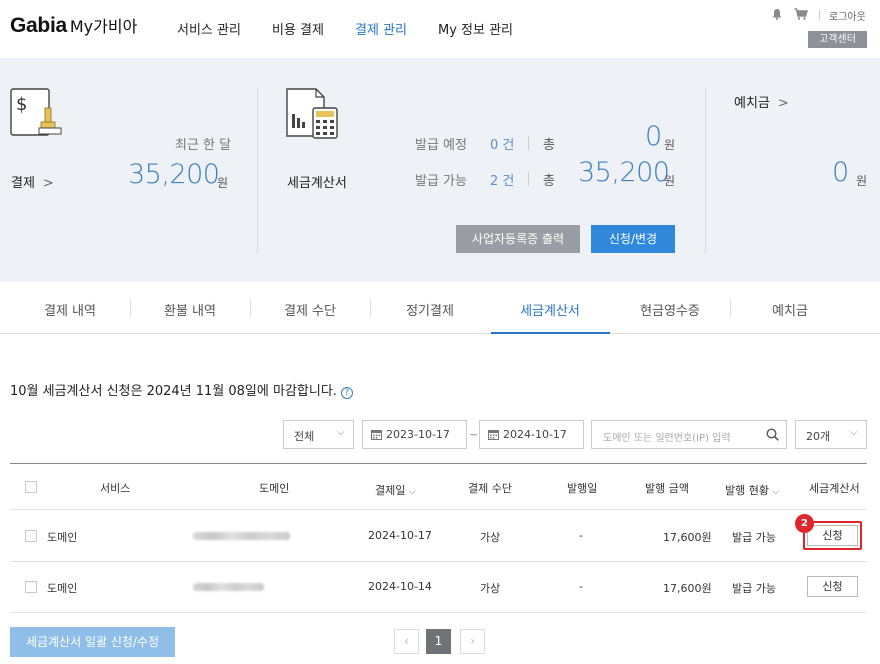 Image resolution: width=880 pixels, height=664 pixels. Describe the element at coordinates (804, 523) in the screenshot. I see `step-badge: 2` at that location.